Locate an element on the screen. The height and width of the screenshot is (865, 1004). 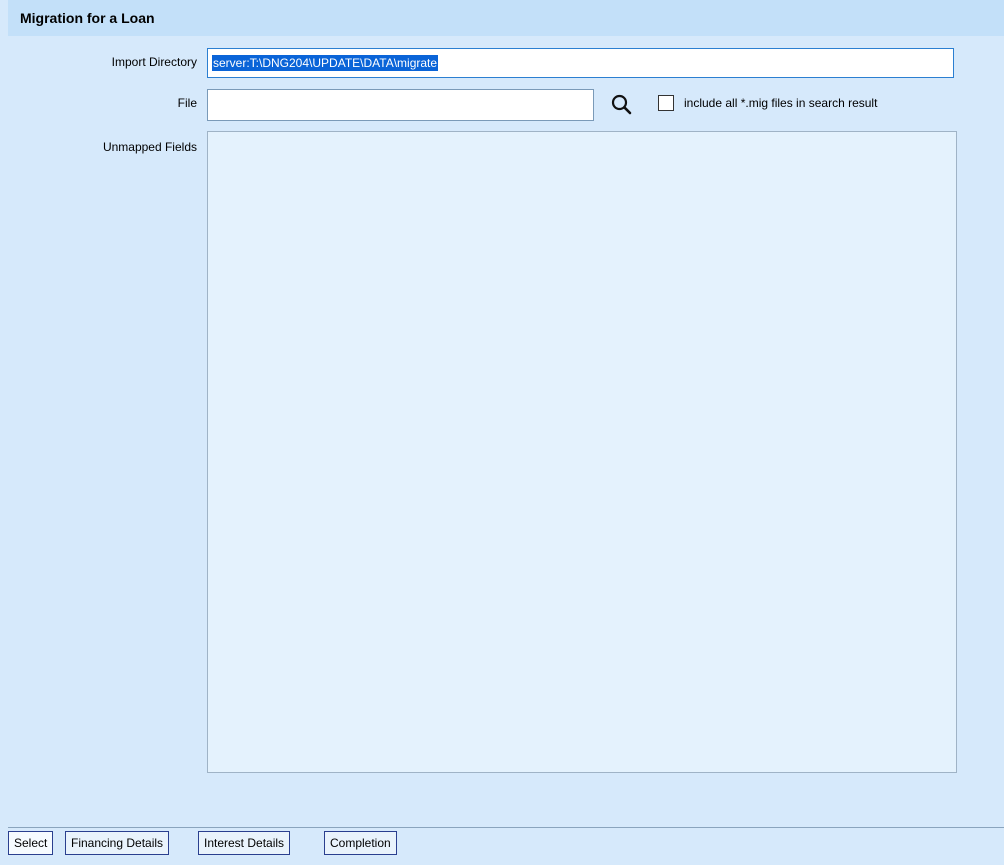
tab-select: Select is located at coordinates (31, 843).